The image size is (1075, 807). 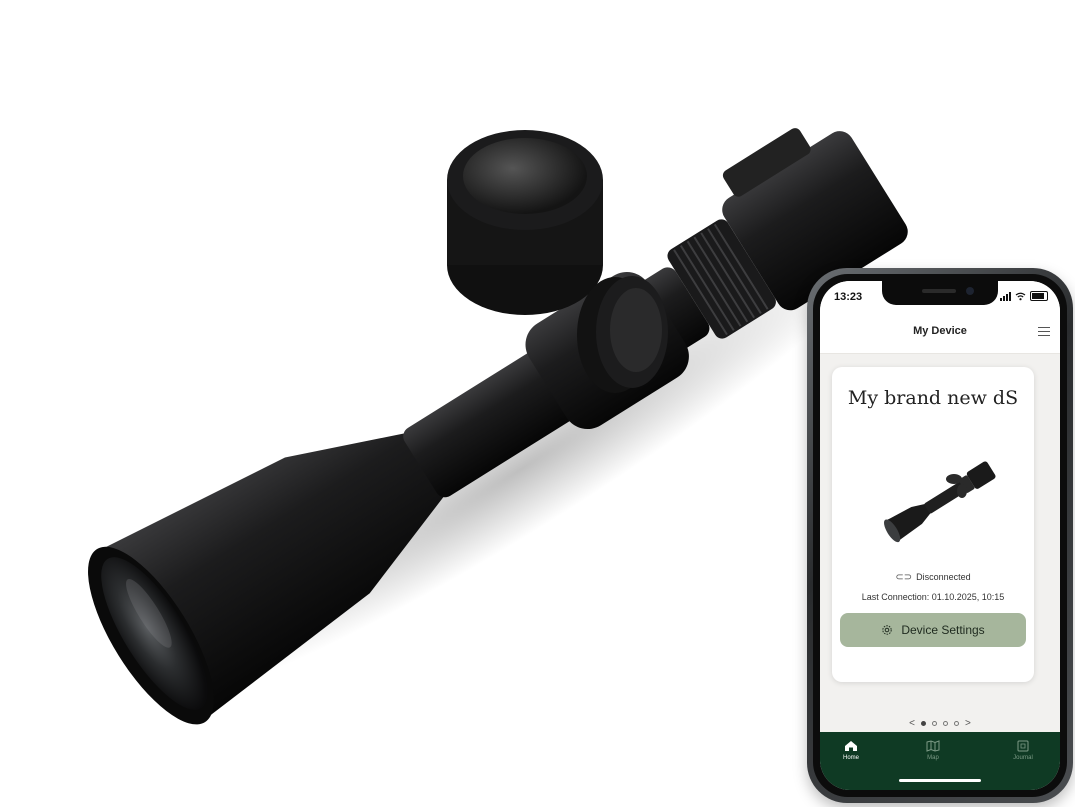 What do you see at coordinates (851, 746) in the screenshot?
I see `home-icon` at bounding box center [851, 746].